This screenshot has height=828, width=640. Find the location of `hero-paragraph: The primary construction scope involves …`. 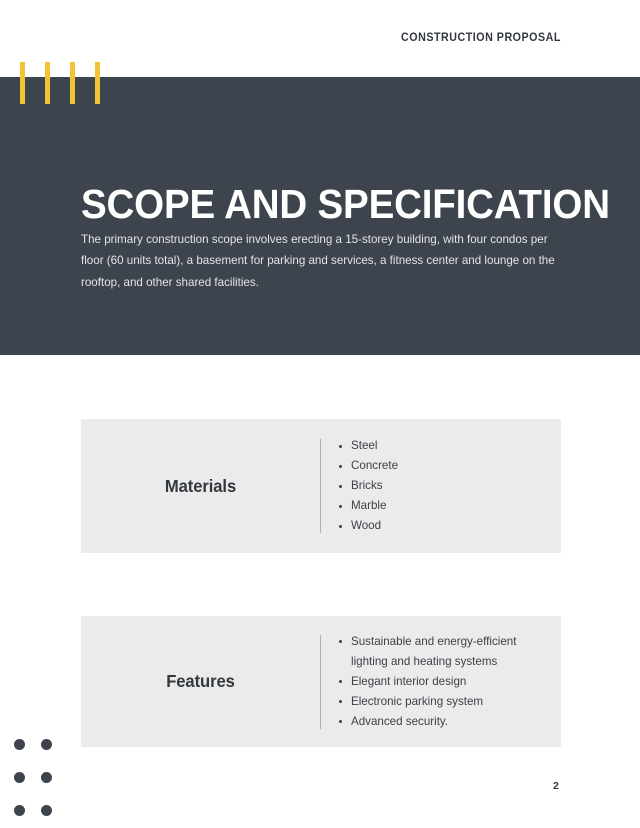

hero-paragraph: The primary construction scope involves … is located at coordinates (318, 260).